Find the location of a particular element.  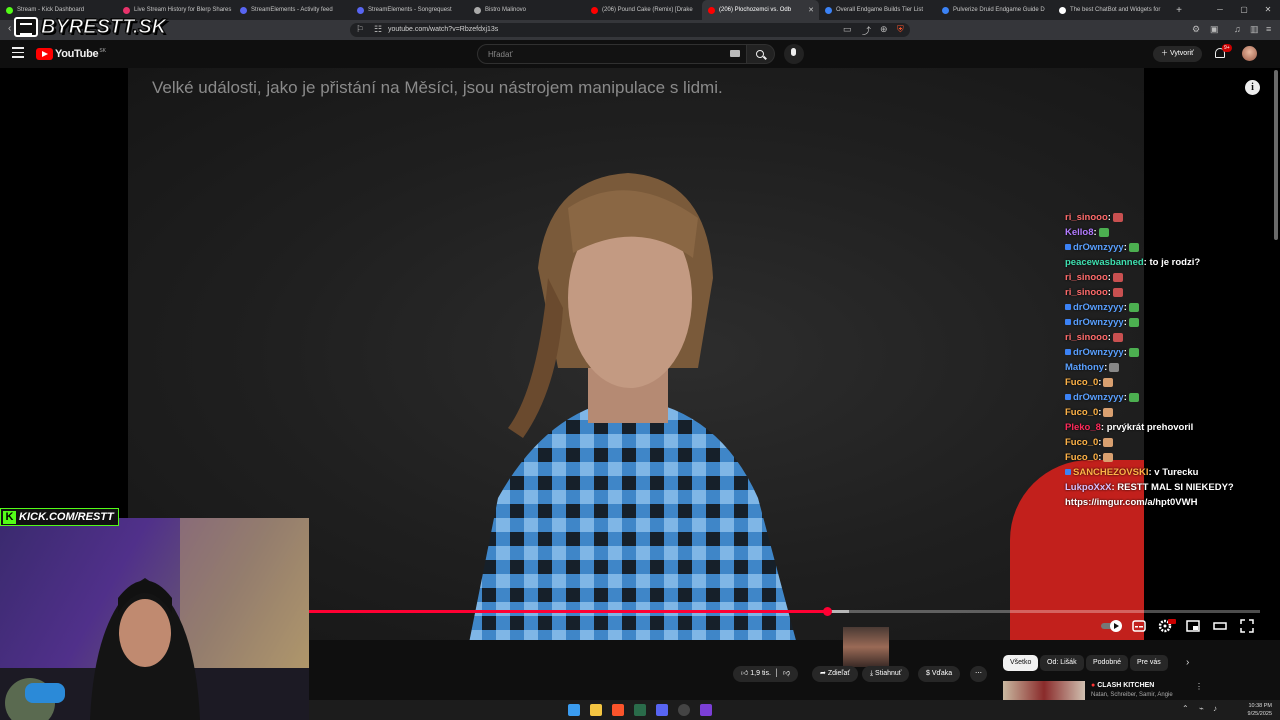

stream-logo-text: BYRESTT.SK is located at coordinates (103, 26).